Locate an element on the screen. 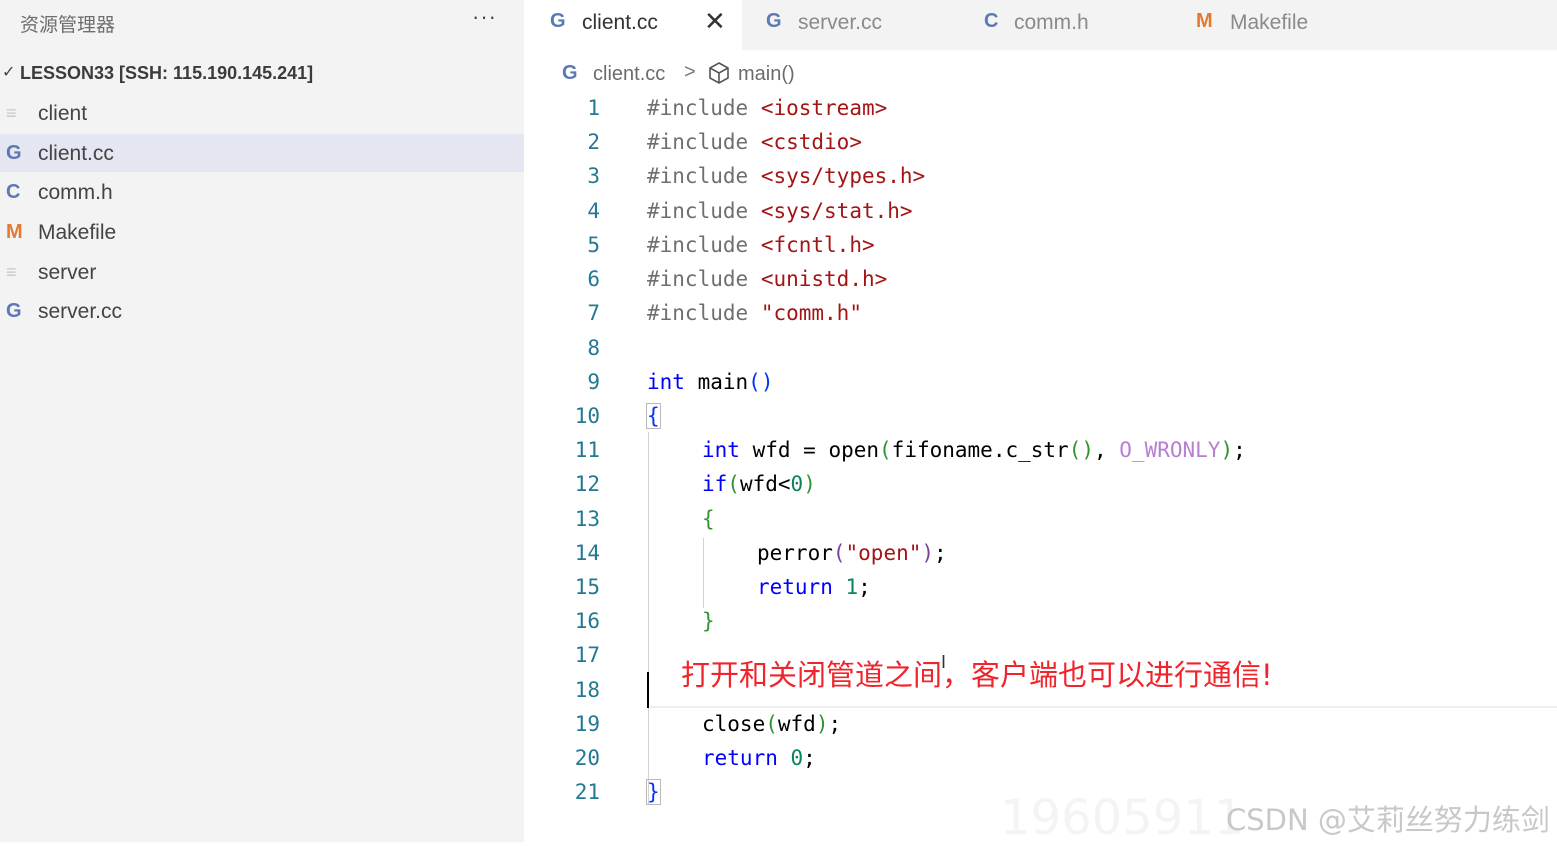 The width and height of the screenshot is (1557, 846). code-text: int main() is located at coordinates (710, 382).